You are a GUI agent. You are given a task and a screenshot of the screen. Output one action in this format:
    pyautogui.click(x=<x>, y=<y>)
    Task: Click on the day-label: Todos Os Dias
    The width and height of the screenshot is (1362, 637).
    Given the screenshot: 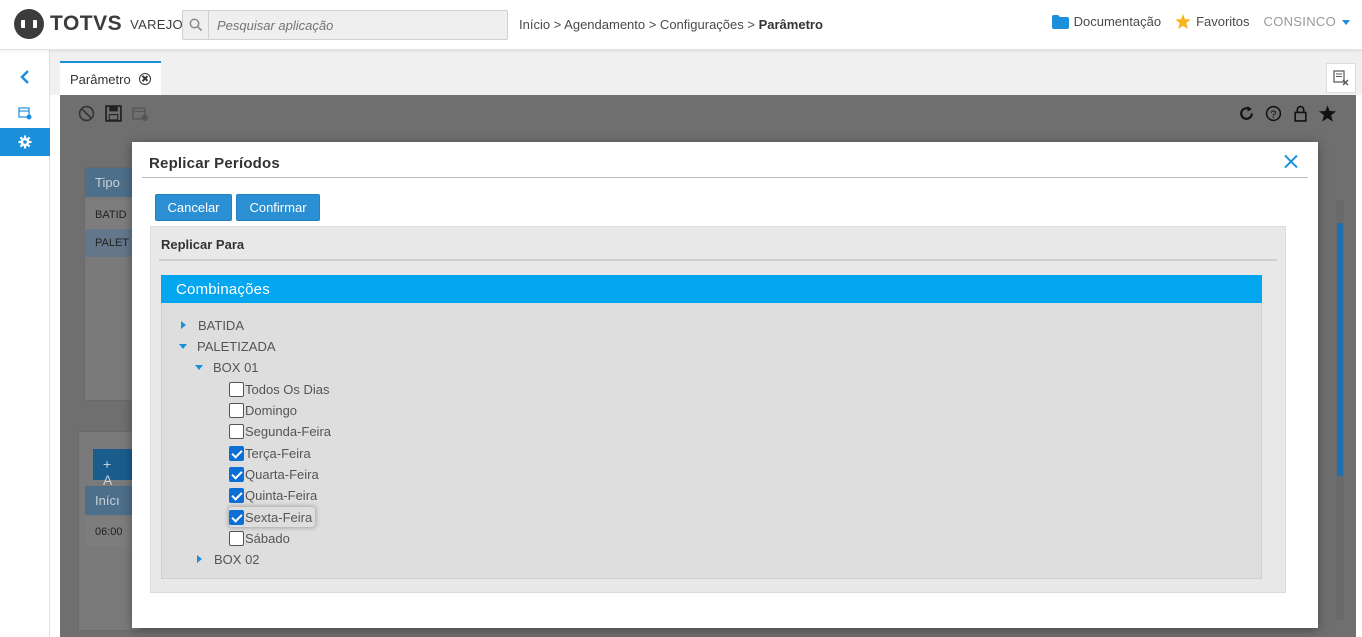 What is the action you would take?
    pyautogui.click(x=287, y=389)
    